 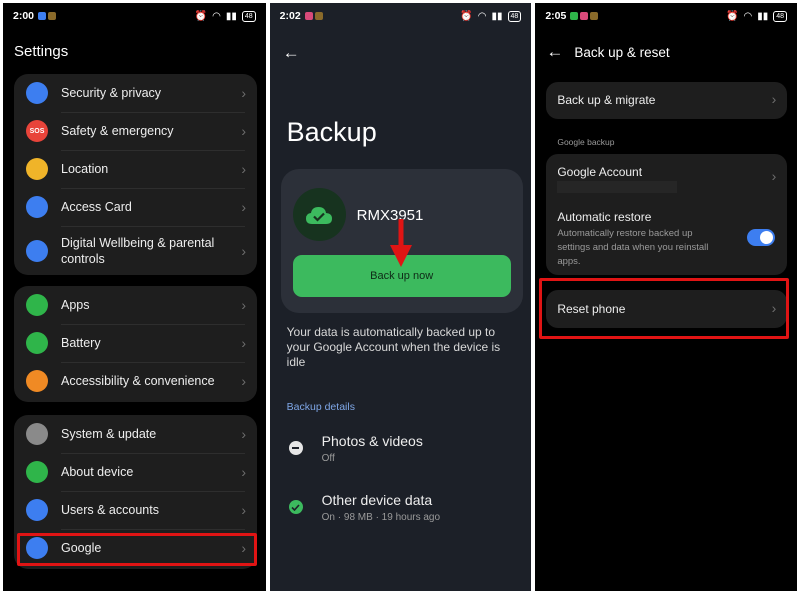 What do you see at coordinates (117, 131) in the screenshot?
I see `settings-item-label: Safety & emergency` at bounding box center [117, 131].